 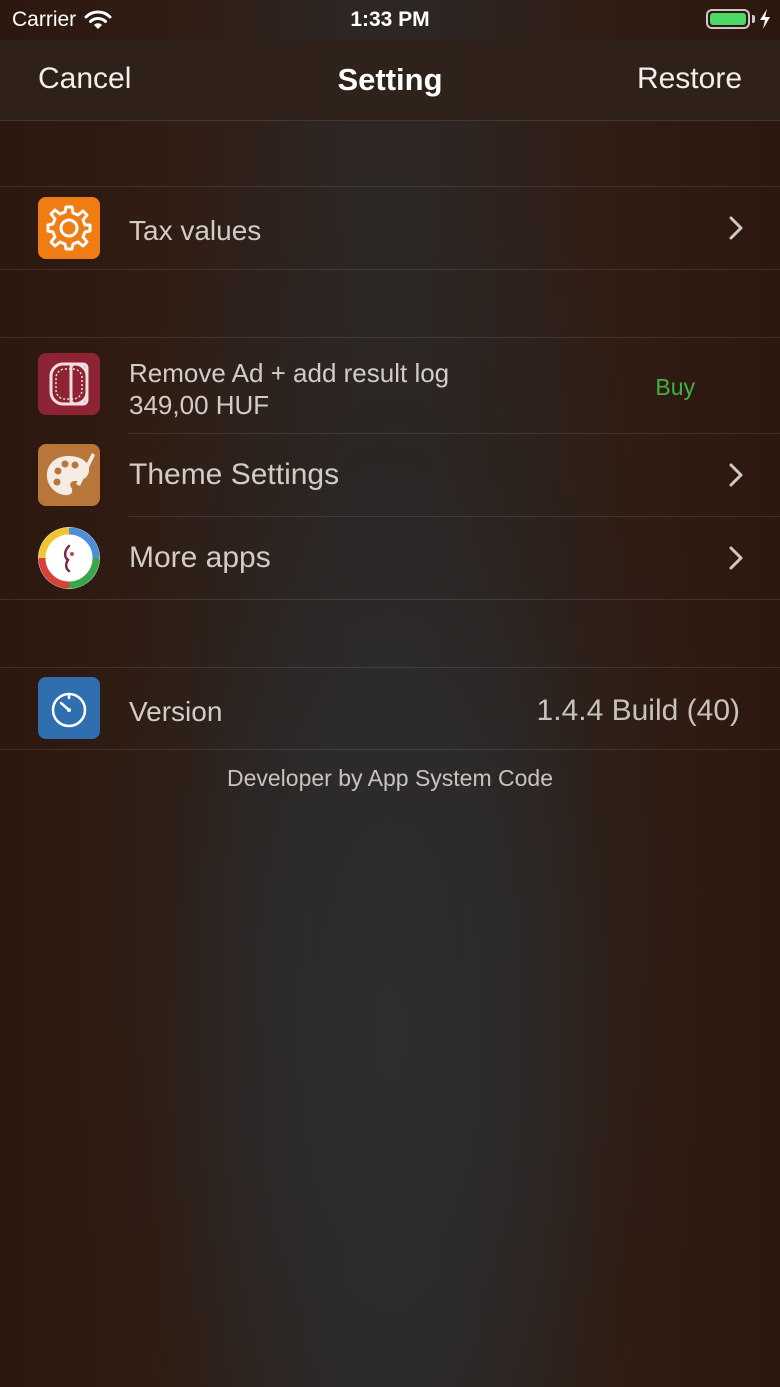 I want to click on charging-bolt-icon, so click(x=765, y=19).